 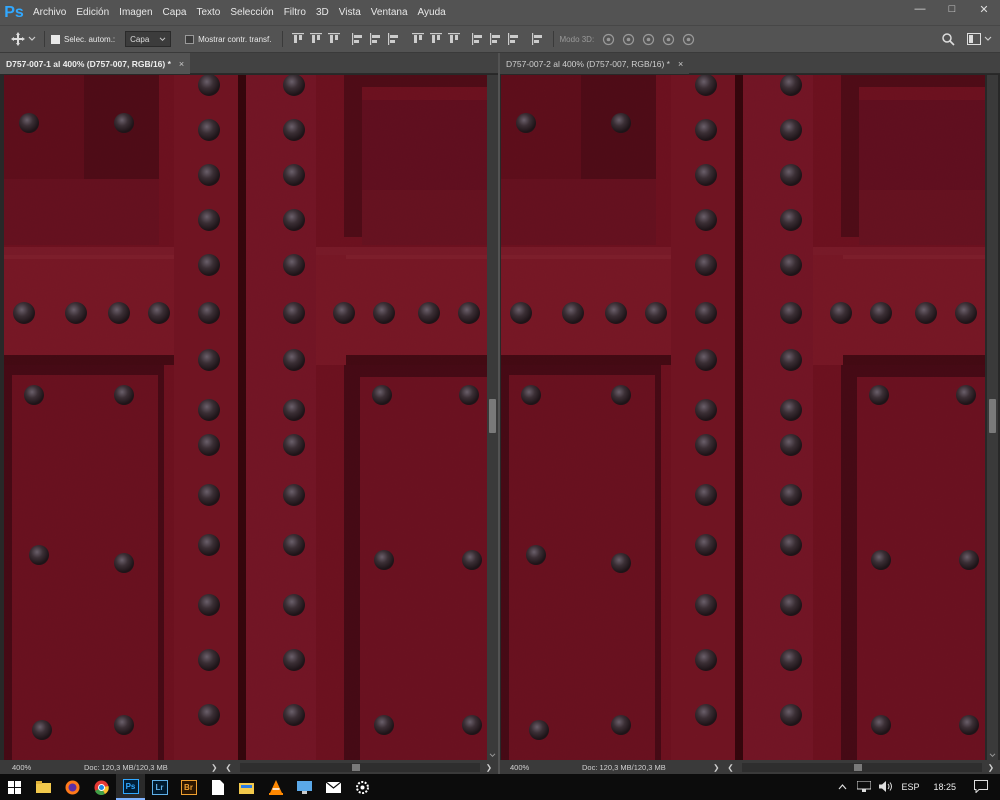 I want to click on status-bar: 400% Doc: 120,3 MB/120,3 MB ❯ ❮ ❯, so click(x=750, y=767).